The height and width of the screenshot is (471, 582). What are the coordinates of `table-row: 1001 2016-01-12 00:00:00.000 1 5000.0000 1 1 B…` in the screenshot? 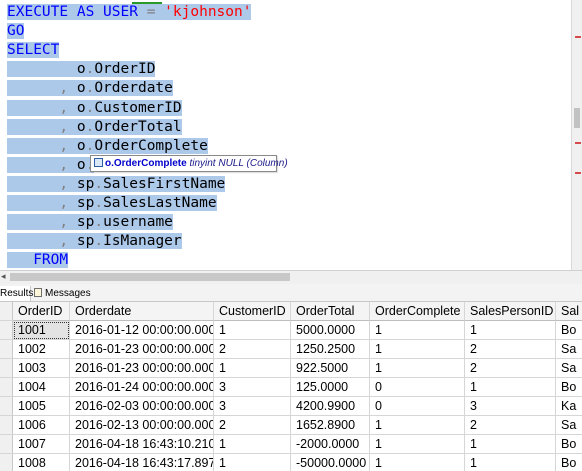 It's located at (291, 330).